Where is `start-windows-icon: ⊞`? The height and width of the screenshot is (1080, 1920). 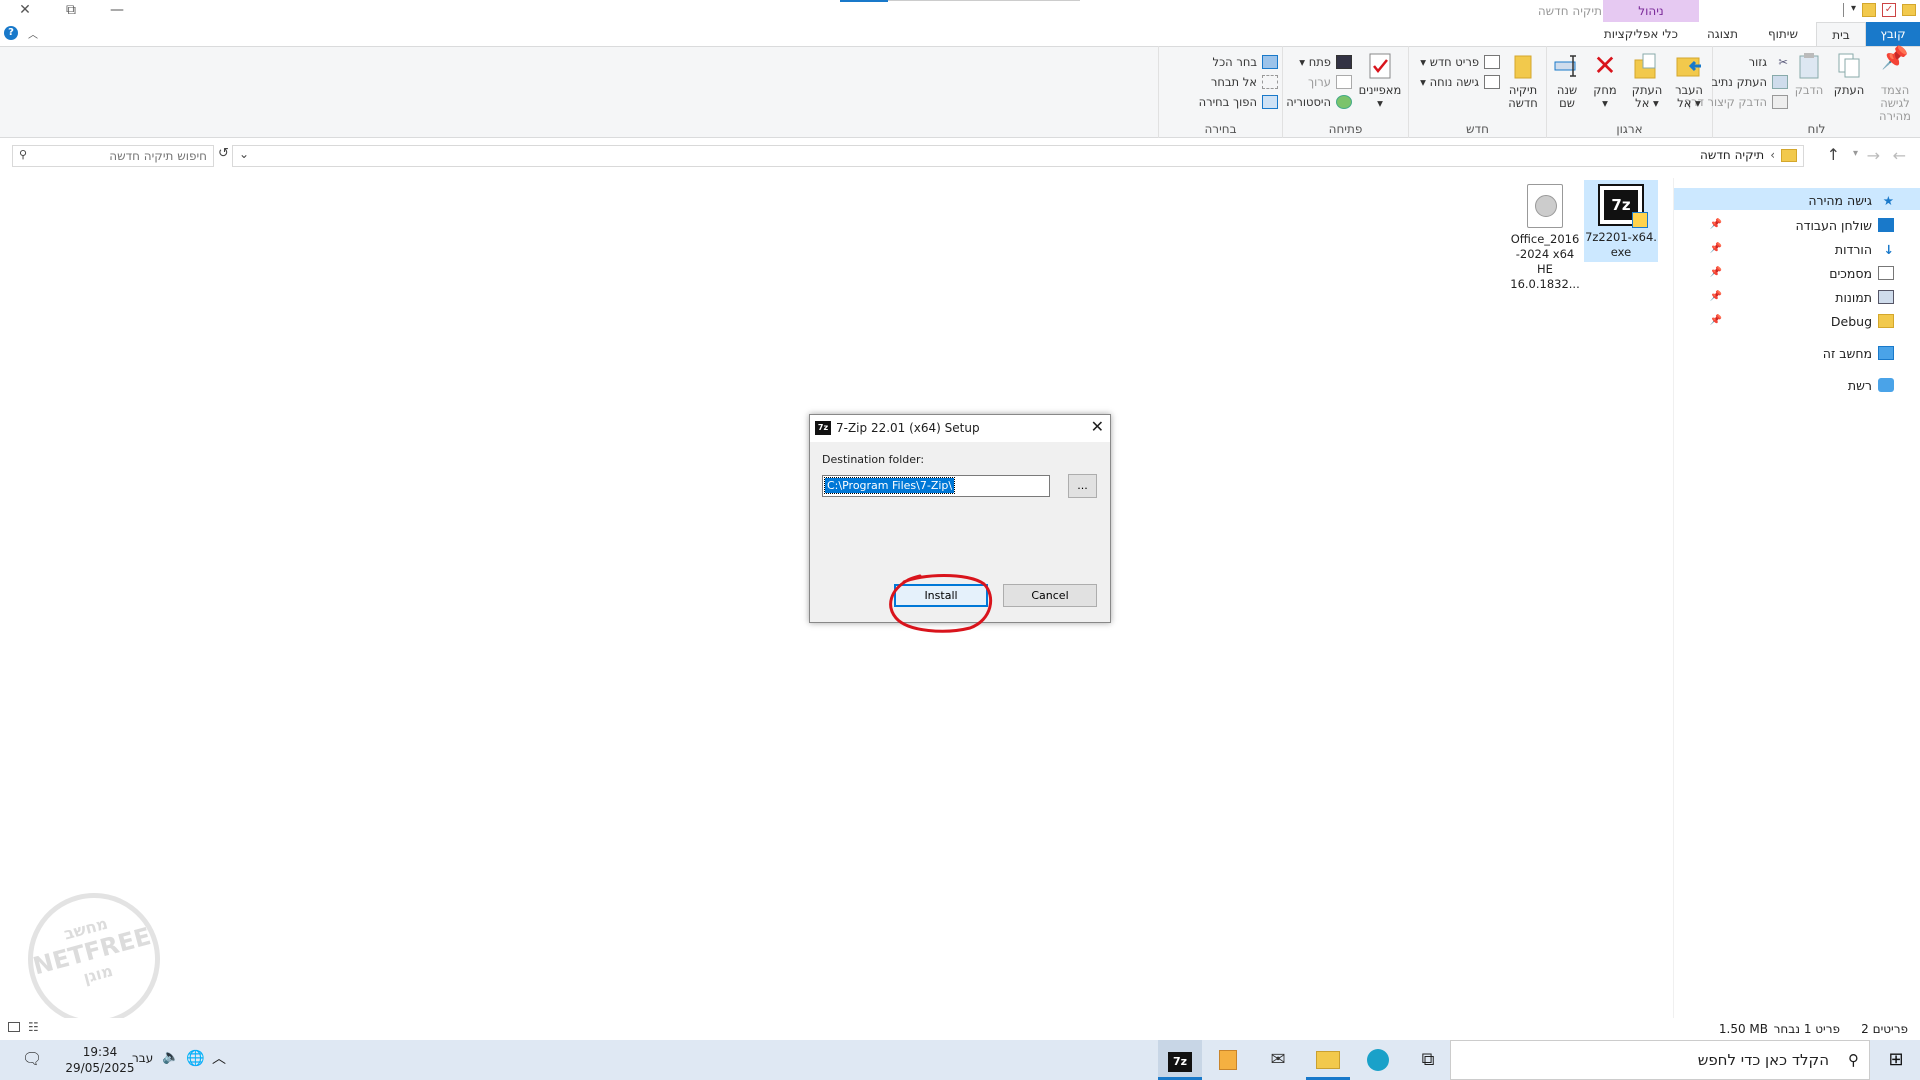
start-windows-icon: ⊞ is located at coordinates (1896, 1060).